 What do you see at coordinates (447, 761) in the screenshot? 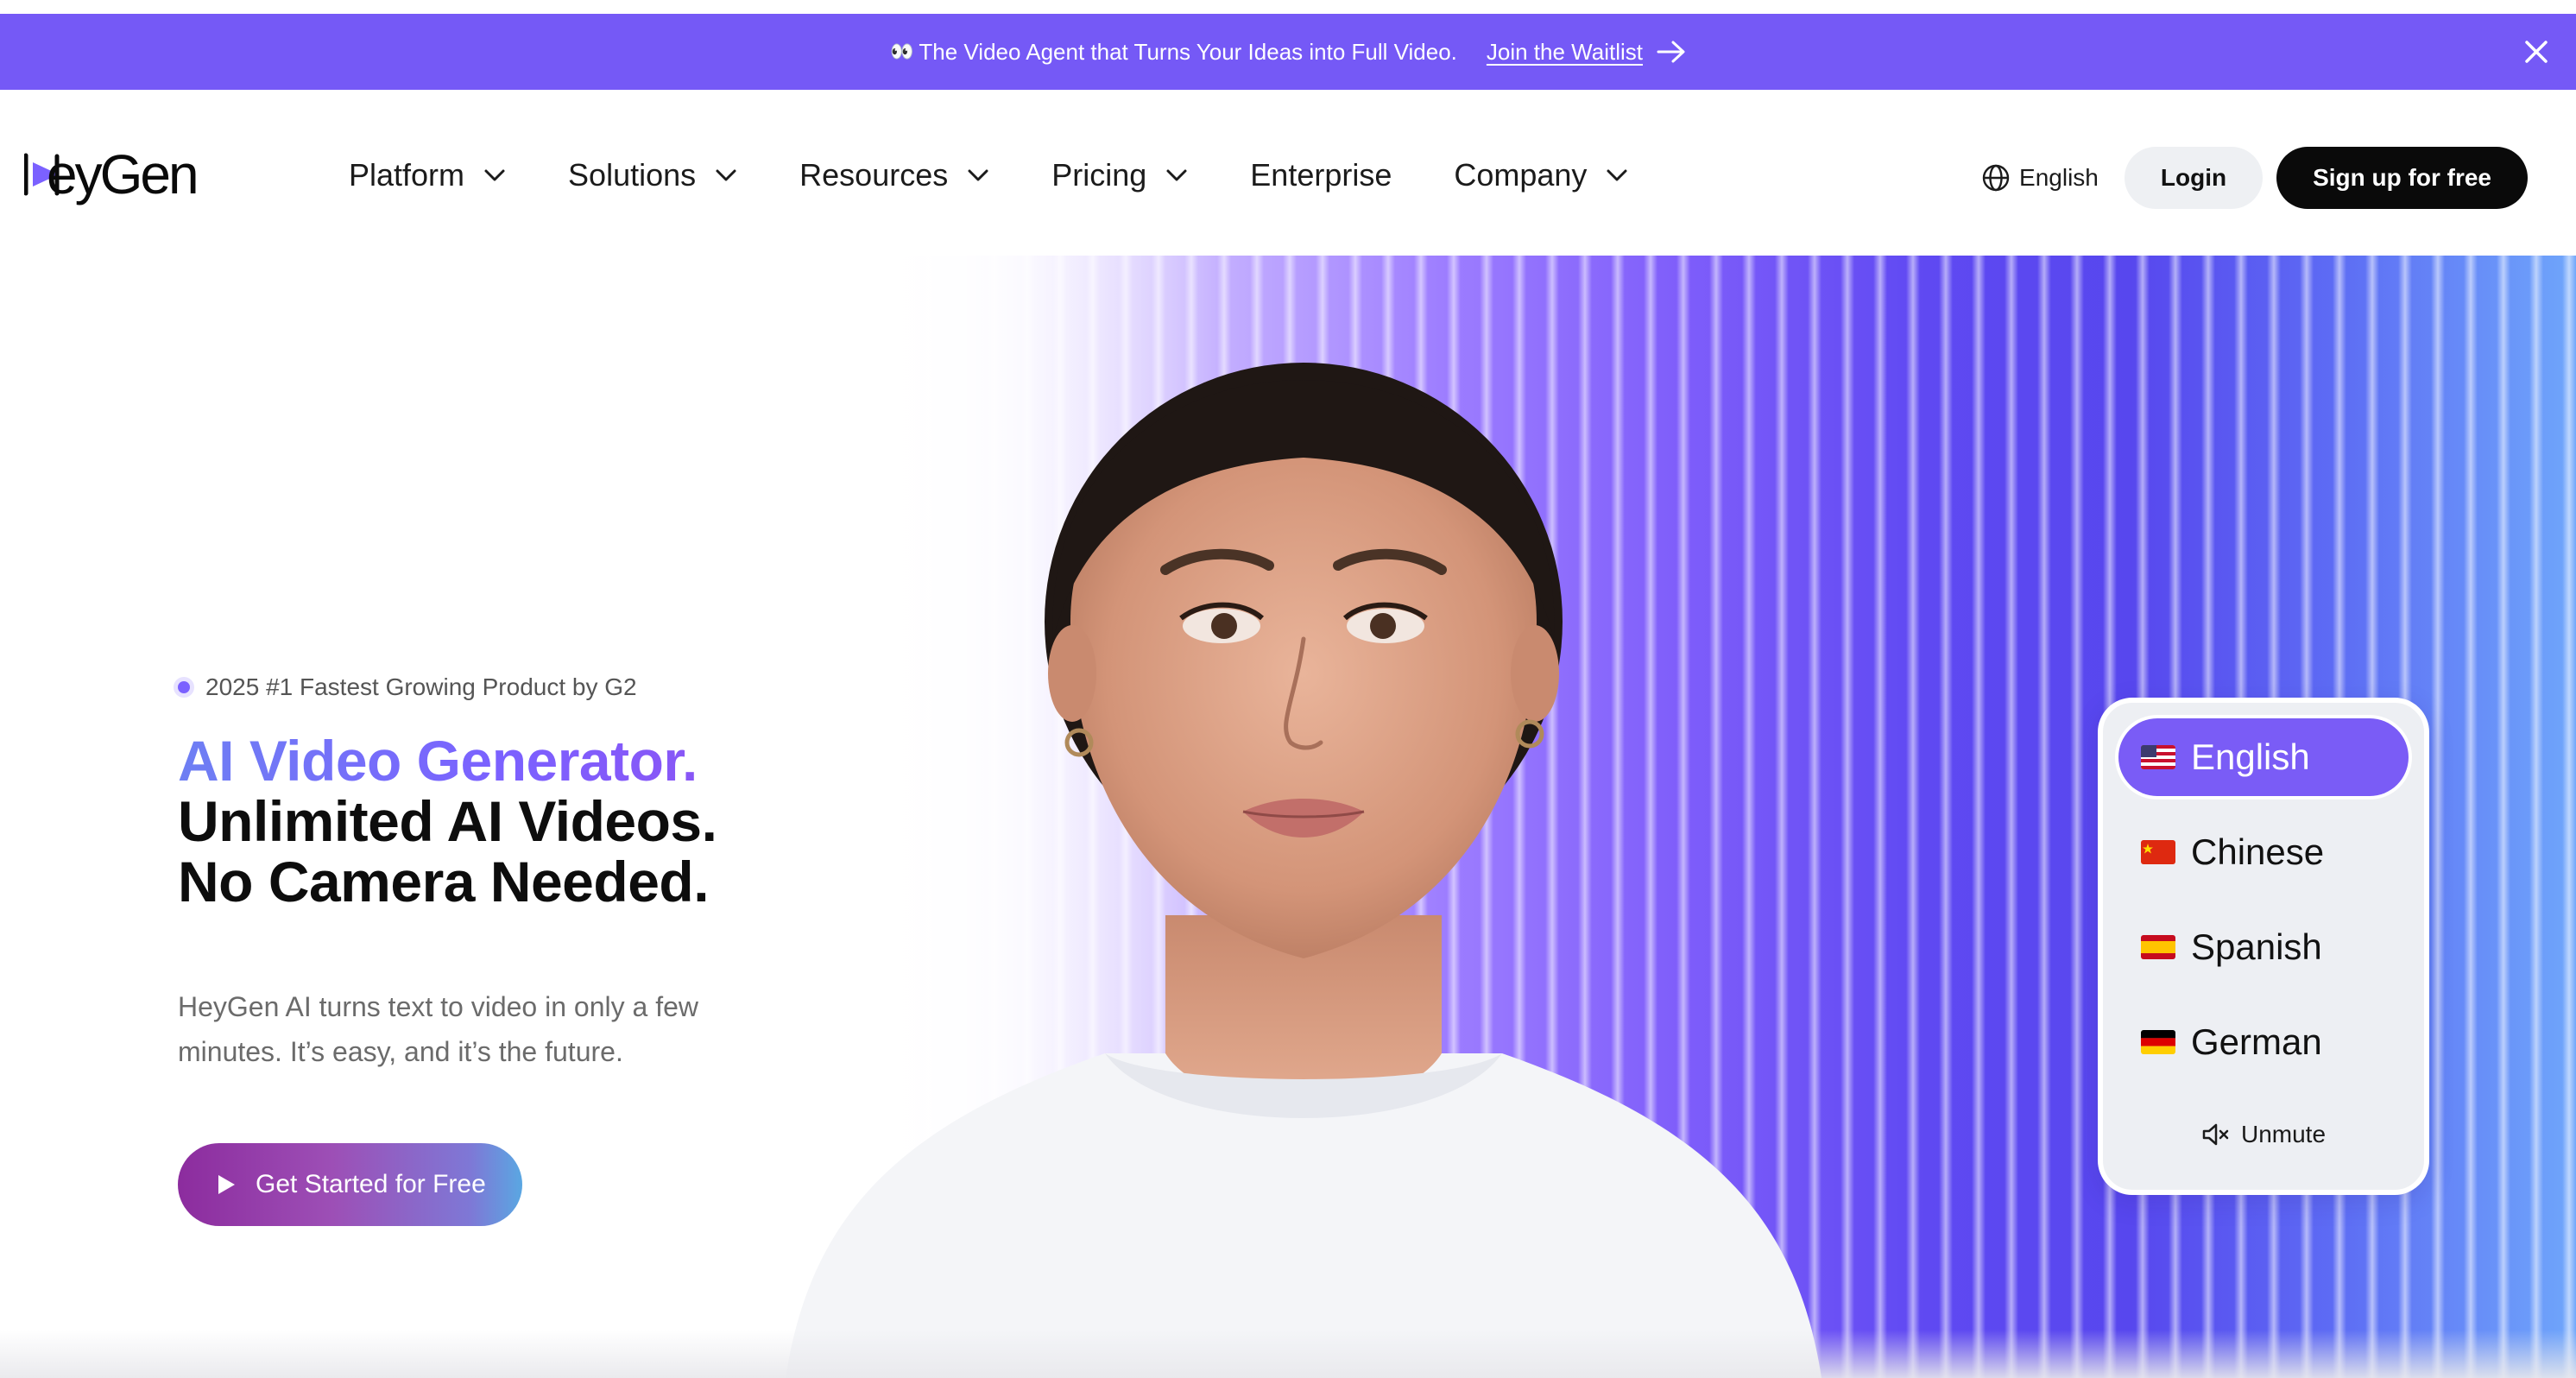
I see `hero-title-gradient: AI Video Generator.` at bounding box center [447, 761].